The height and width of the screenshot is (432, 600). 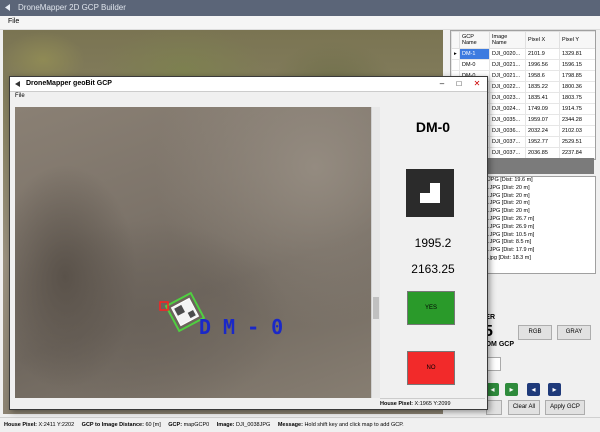 I want to click on table-row: ▸ DM-1 DJI_0020... 2101.9 1329.81, so click(x=523, y=54).